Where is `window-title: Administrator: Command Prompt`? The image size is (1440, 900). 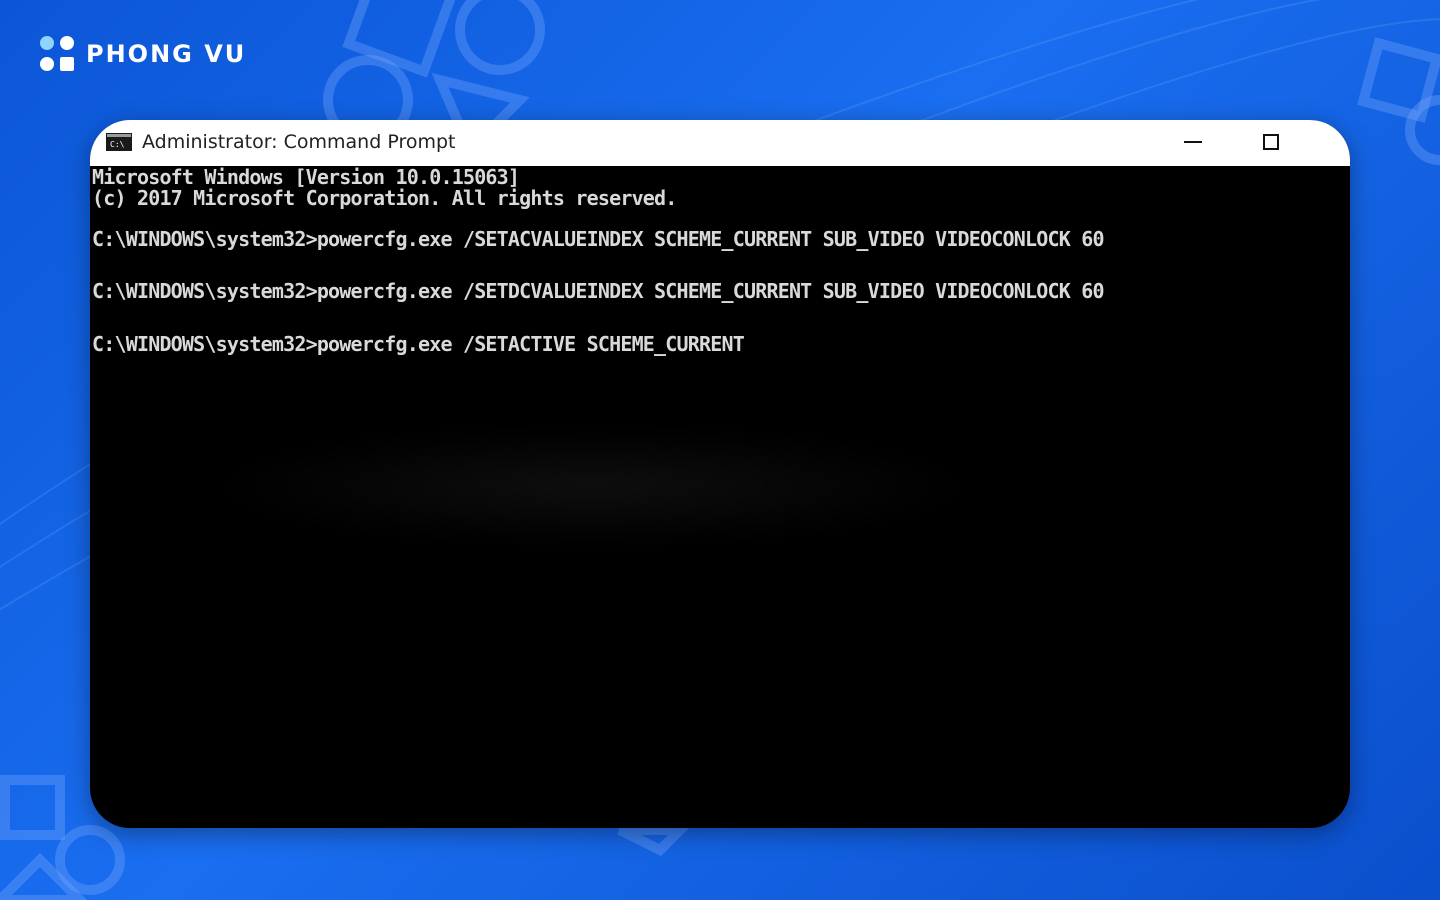
window-title: Administrator: Command Prompt is located at coordinates (299, 142).